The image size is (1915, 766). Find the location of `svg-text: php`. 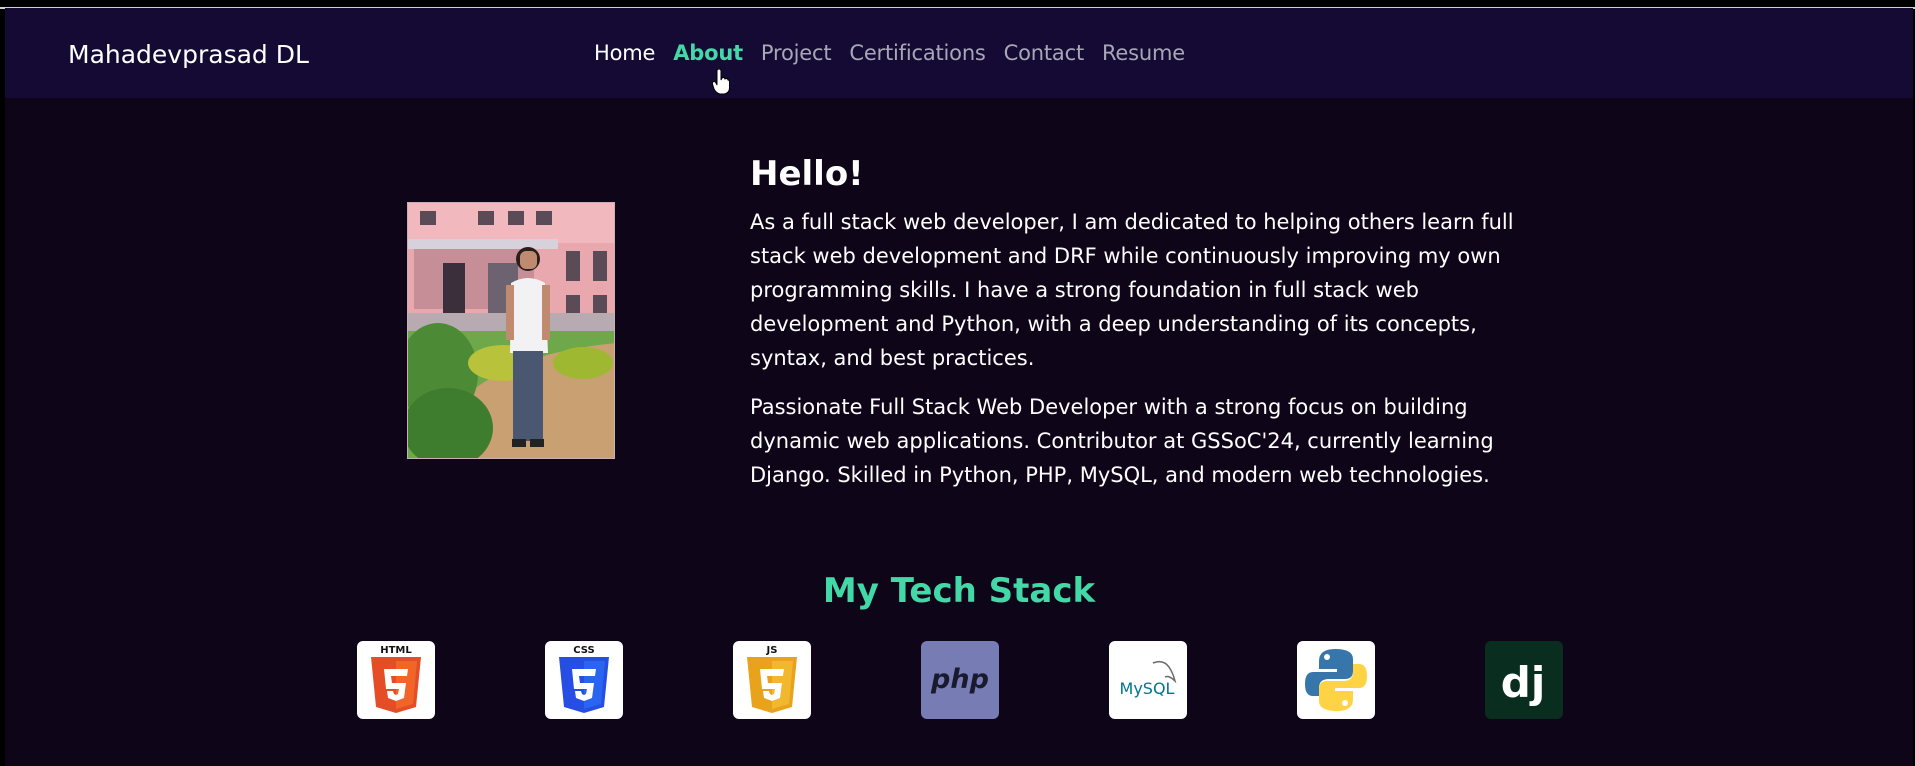

svg-text: php is located at coordinates (959, 679).